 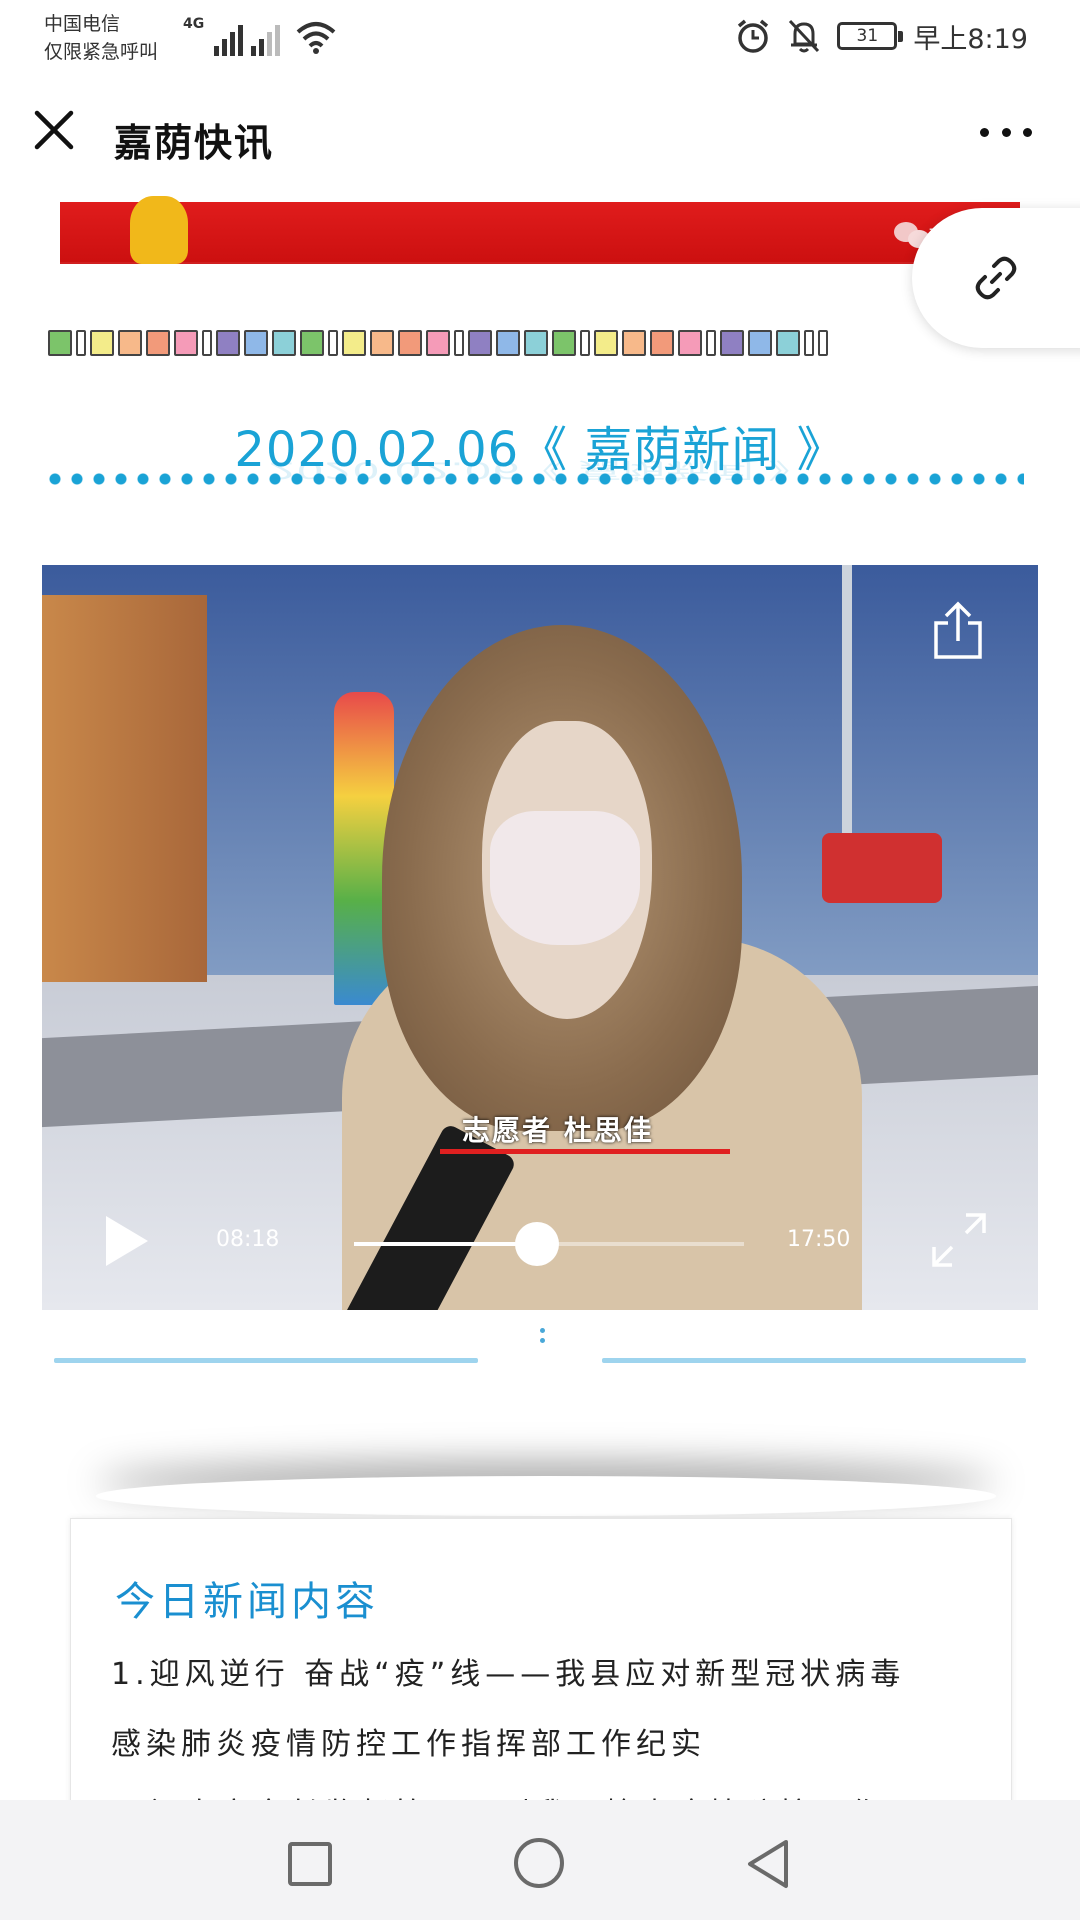 I want to click on no-signal-icon, so click(x=266, y=39).